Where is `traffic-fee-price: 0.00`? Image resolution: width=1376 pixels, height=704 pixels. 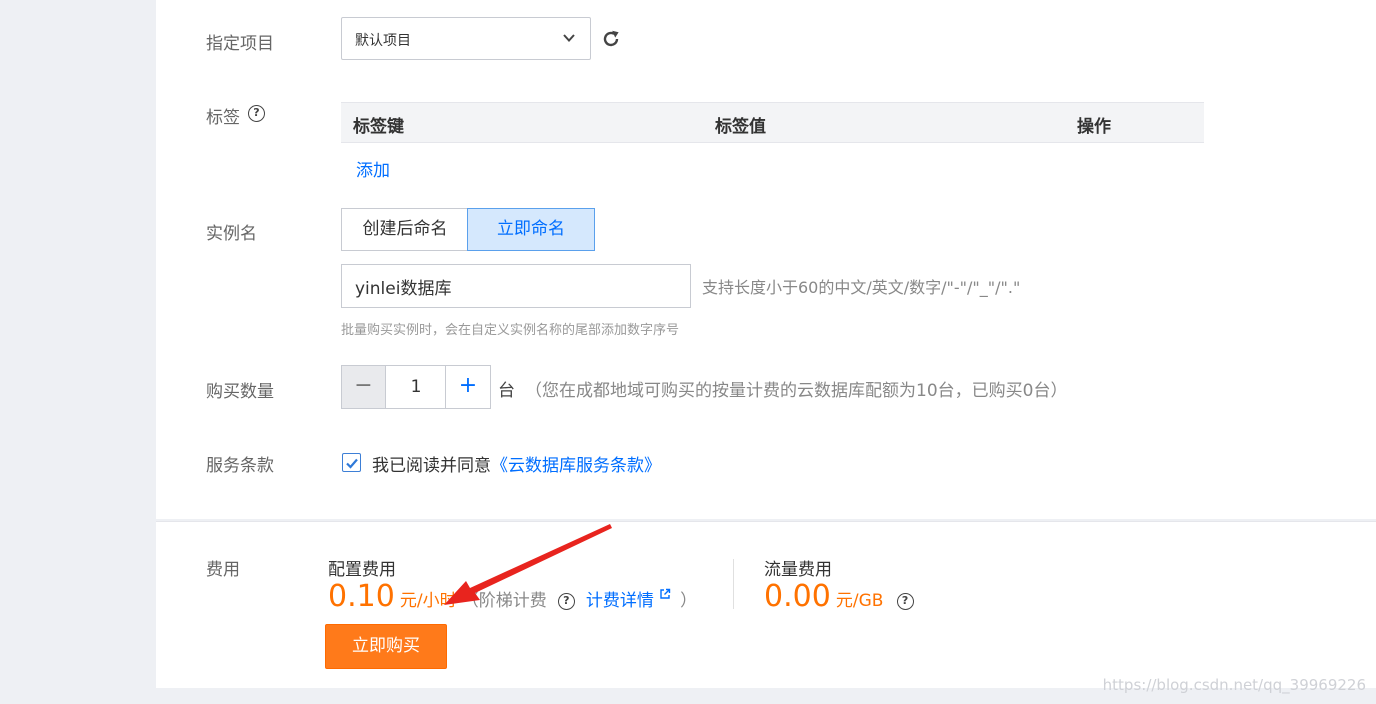 traffic-fee-price: 0.00 is located at coordinates (797, 596).